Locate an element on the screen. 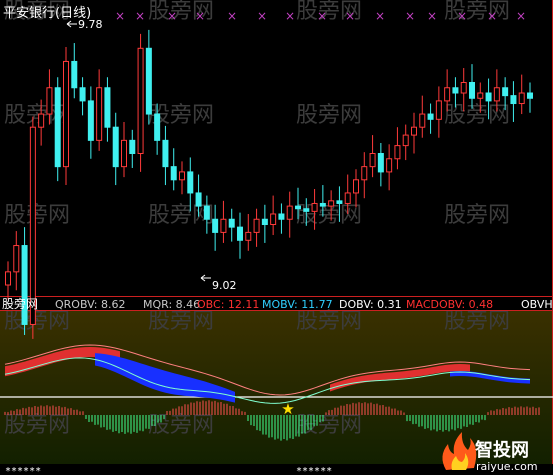 The width and height of the screenshot is (553, 475). signal-star-icon: ★ is located at coordinates (287, 409).